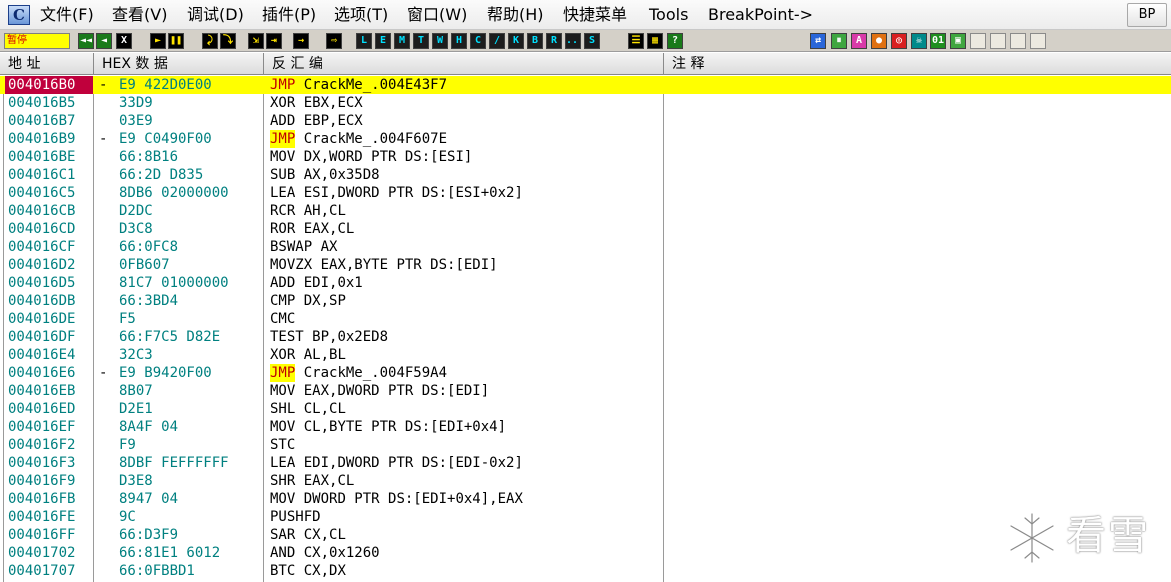 This screenshot has height=582, width=1171. What do you see at coordinates (421, 41) in the screenshot?
I see `threads-window-icon: T` at bounding box center [421, 41].